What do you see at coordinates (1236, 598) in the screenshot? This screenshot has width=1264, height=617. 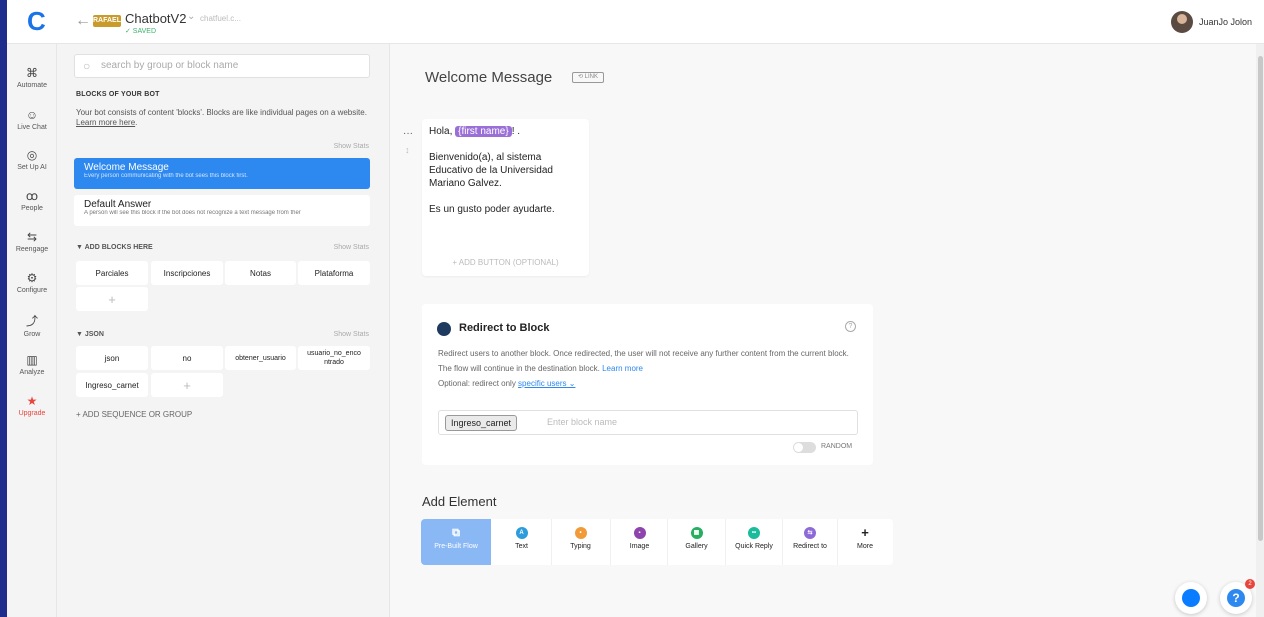 I see `question-icon: ?` at bounding box center [1236, 598].